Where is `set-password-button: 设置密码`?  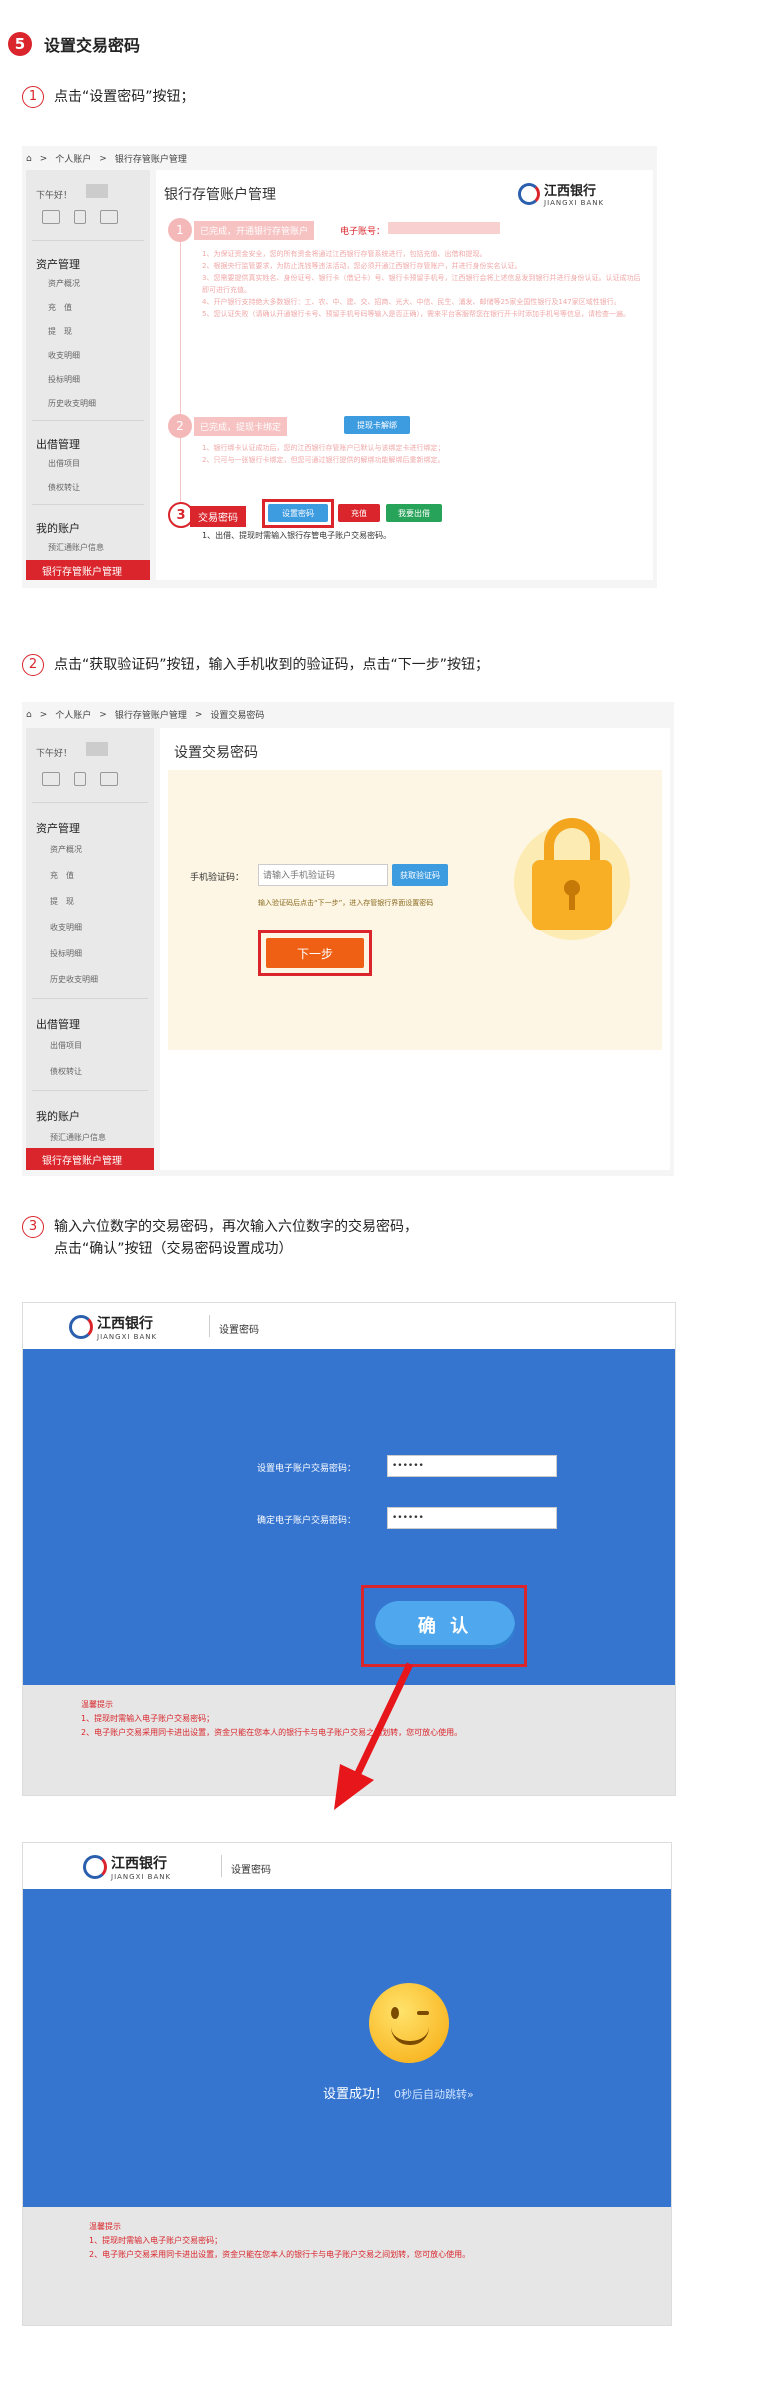
set-password-button: 设置密码 is located at coordinates (298, 513).